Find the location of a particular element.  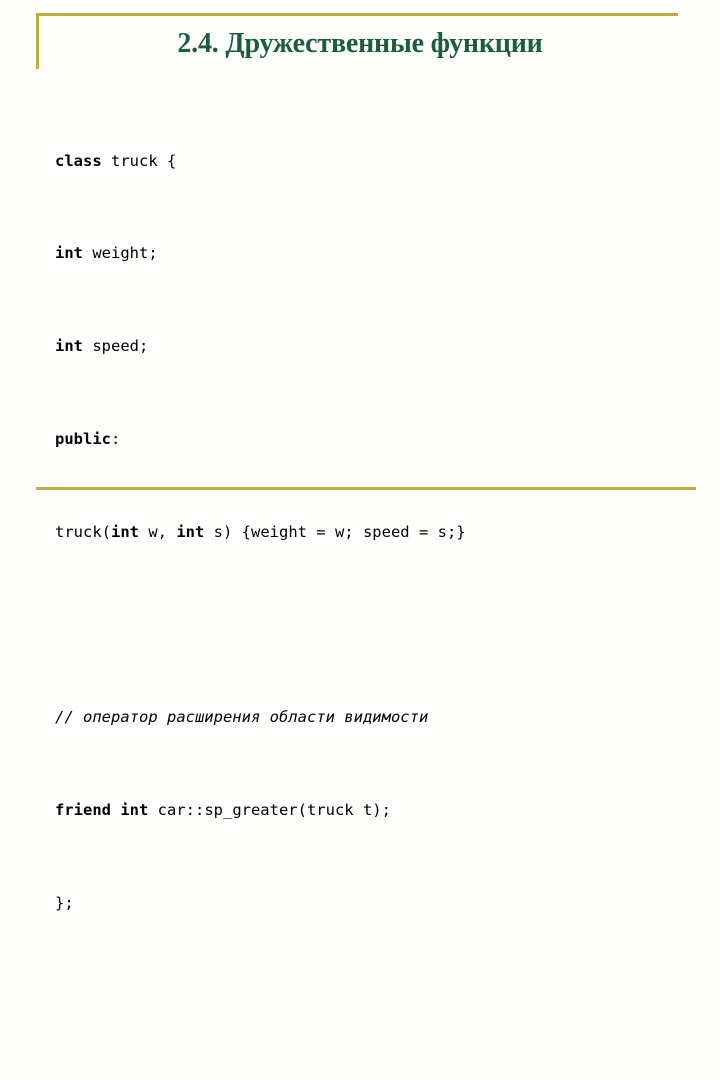

code-line-4: public: is located at coordinates (375, 439).